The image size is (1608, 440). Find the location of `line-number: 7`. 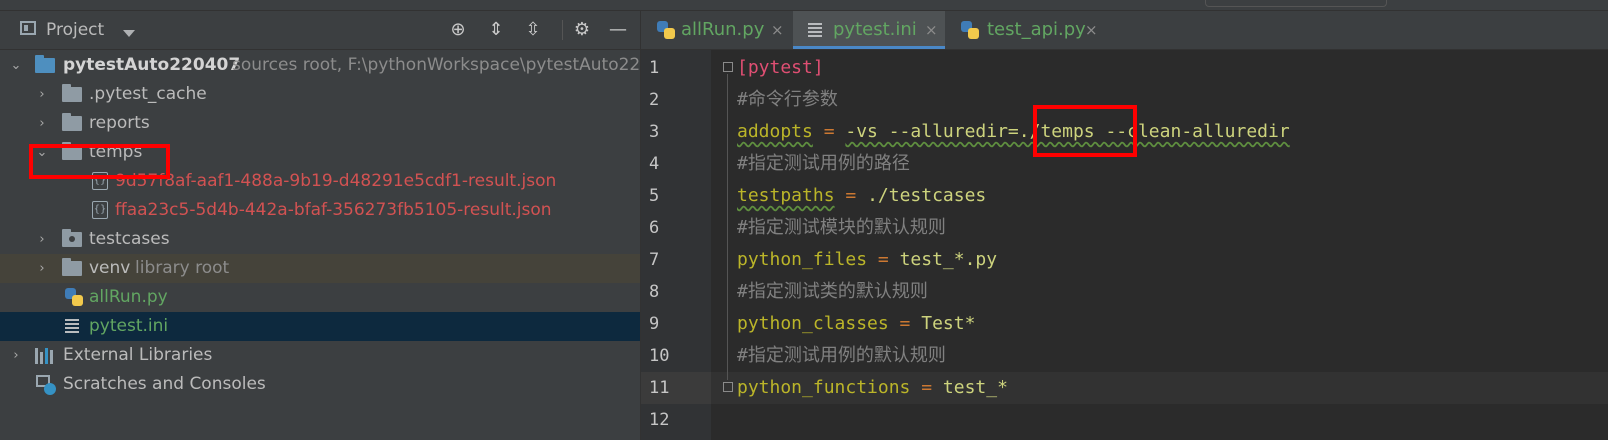

line-number: 7 is located at coordinates (654, 260).